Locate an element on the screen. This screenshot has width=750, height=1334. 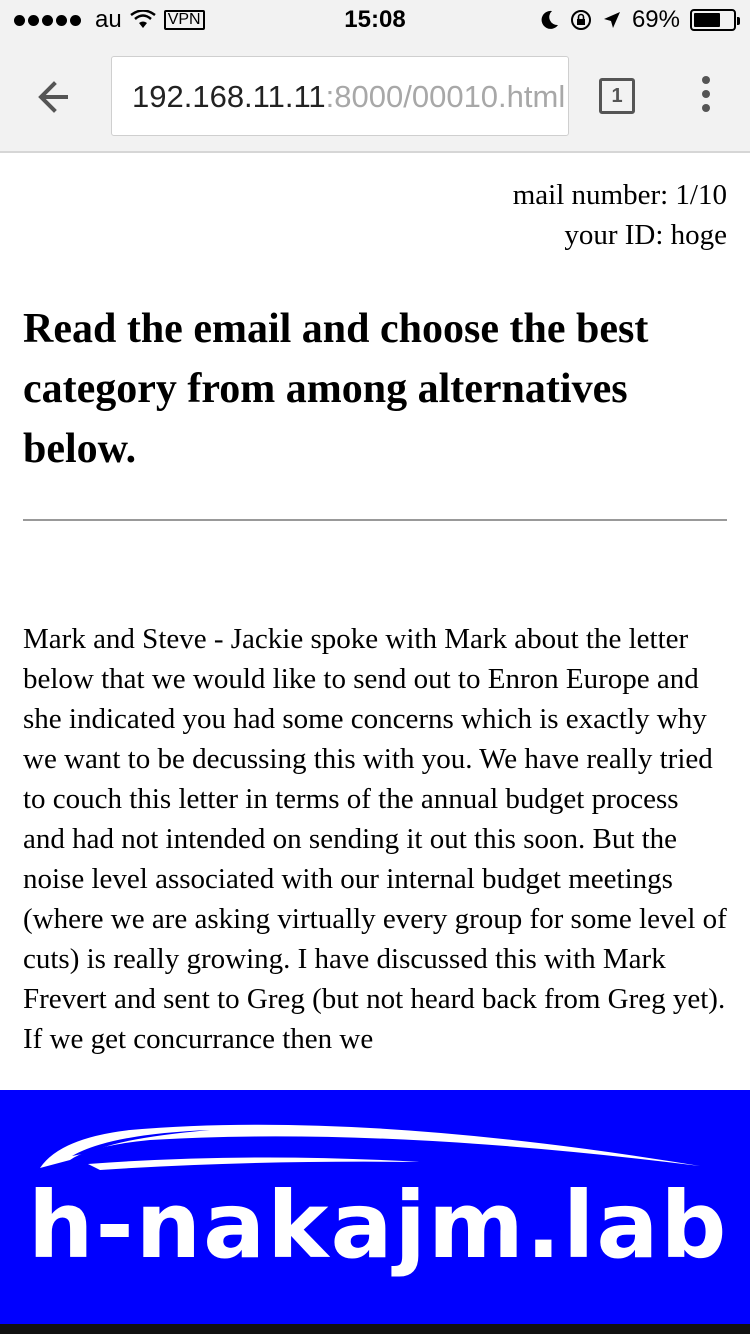
back-arrow-icon is located at coordinates (53, 97).